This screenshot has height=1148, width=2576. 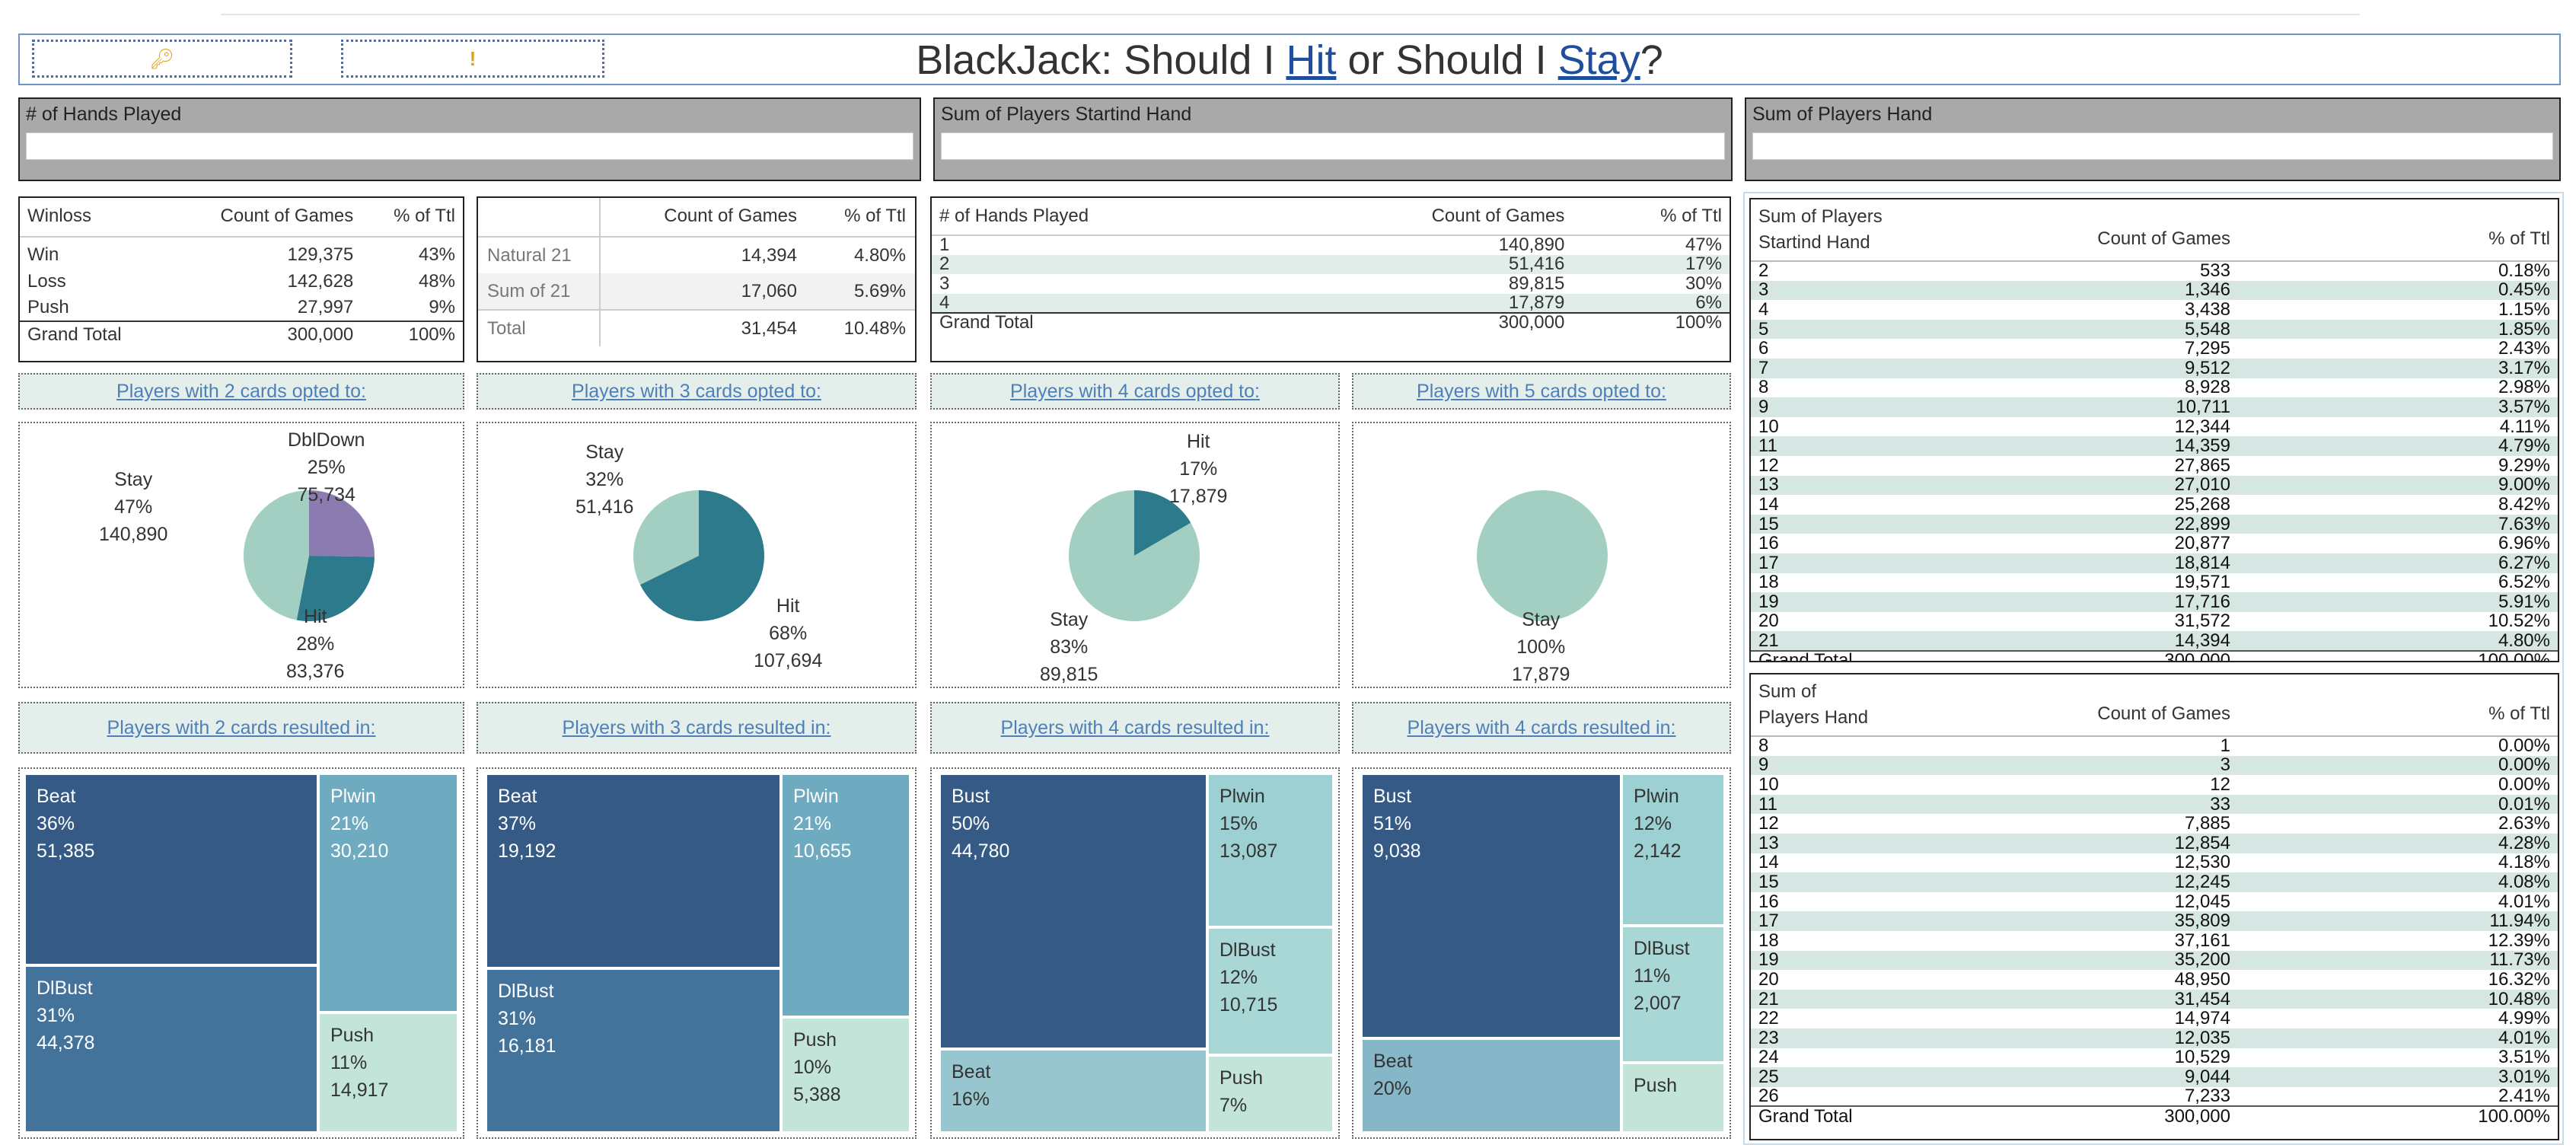 I want to click on table-row: 15 22,899 7.63%, so click(x=2154, y=524).